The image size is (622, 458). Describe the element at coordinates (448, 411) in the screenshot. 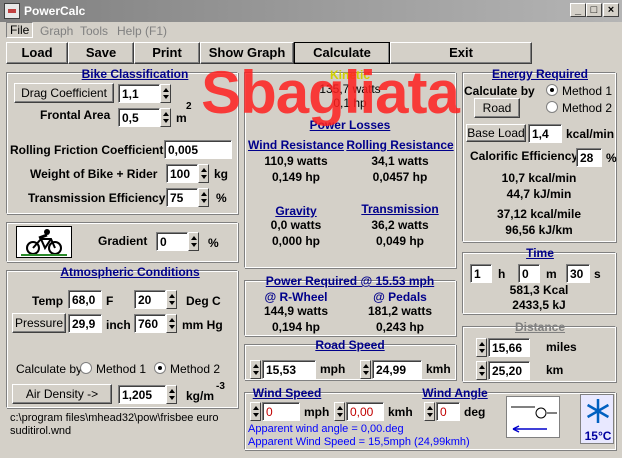

I see `wind-angle-input: 0` at that location.